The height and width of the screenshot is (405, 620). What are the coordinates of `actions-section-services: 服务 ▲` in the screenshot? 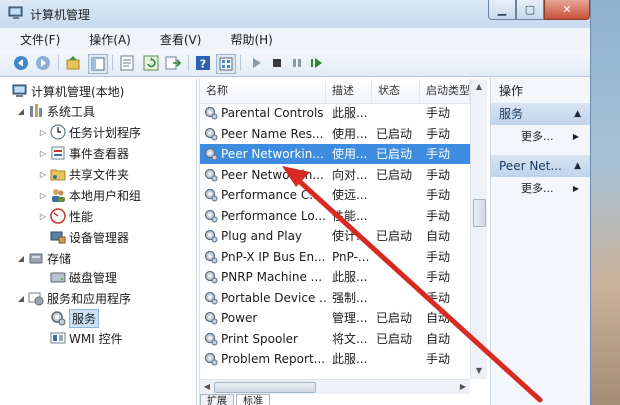 It's located at (540, 114).